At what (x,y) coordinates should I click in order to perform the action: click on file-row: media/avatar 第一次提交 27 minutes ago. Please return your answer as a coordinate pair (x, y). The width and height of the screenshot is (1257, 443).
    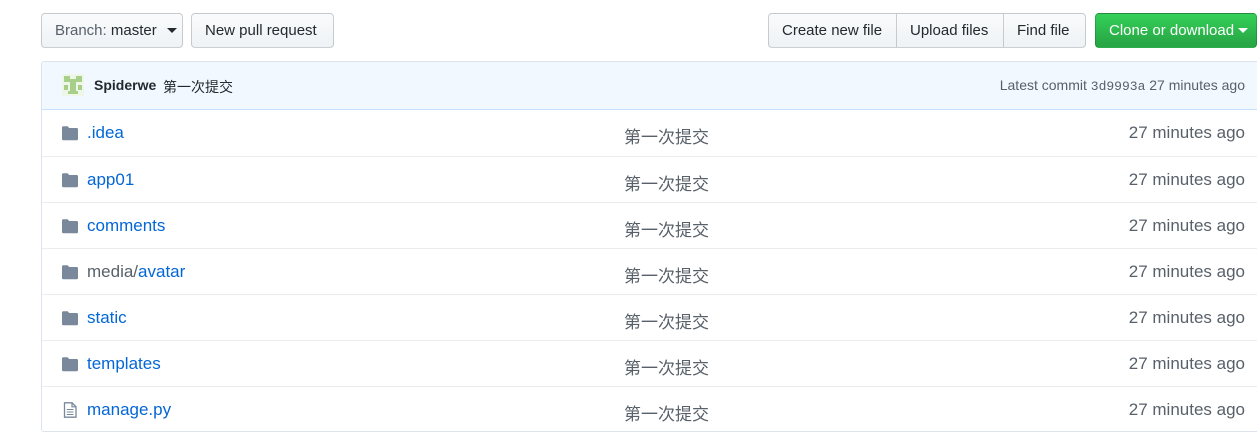
    Looking at the image, I should click on (649, 271).